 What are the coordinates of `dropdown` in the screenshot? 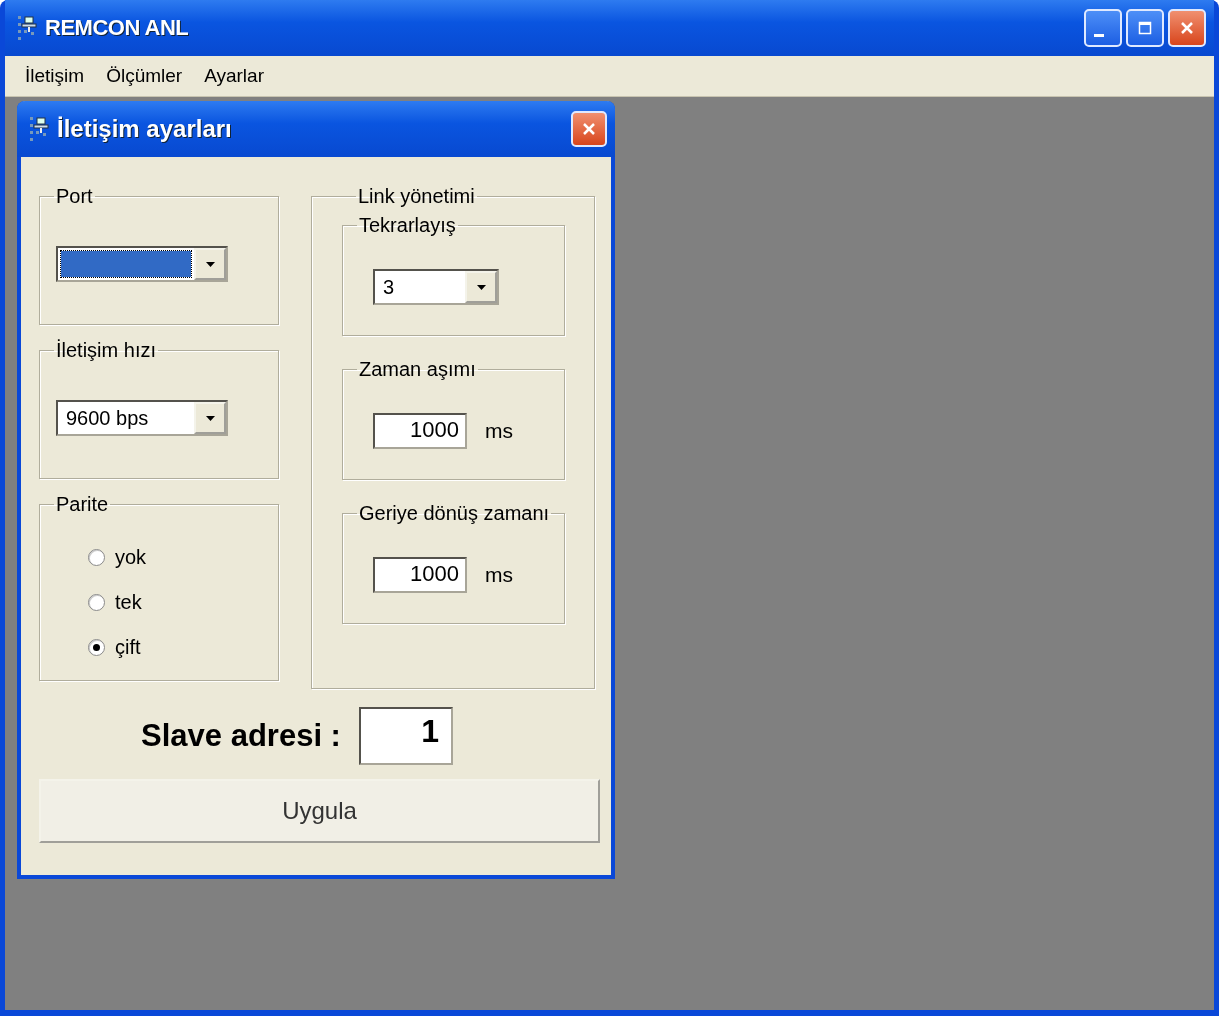 It's located at (142, 264).